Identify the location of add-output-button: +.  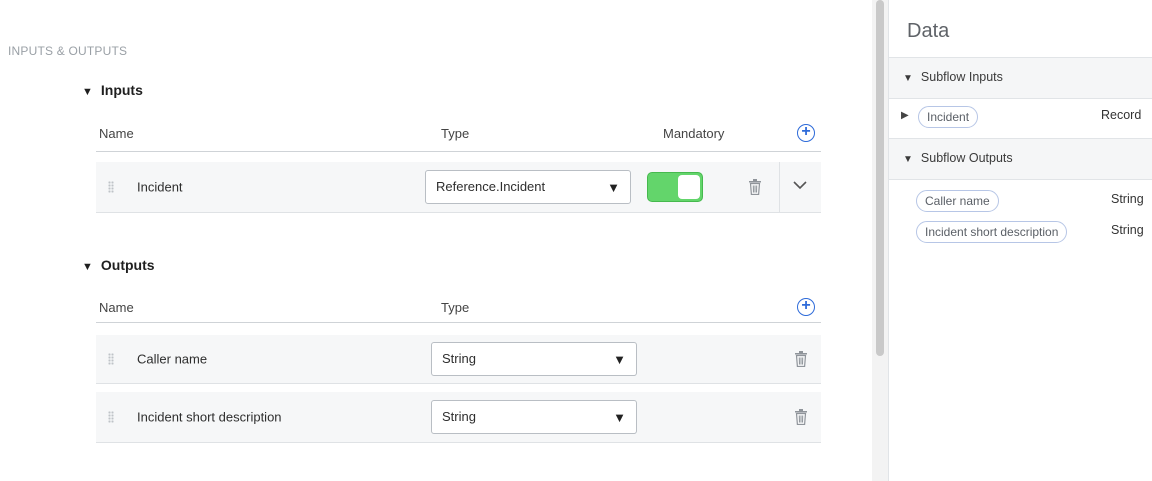
(806, 307).